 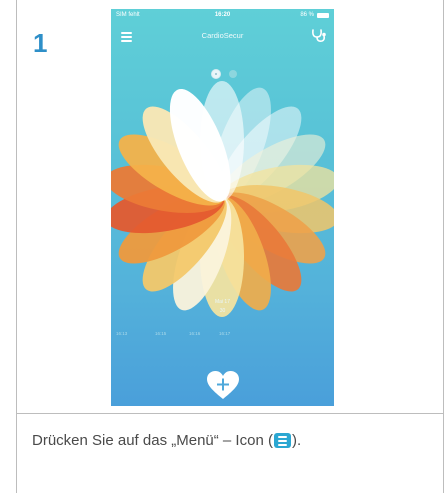 I want to click on instruction-caption: Drücken Sie auf das „Menü“ – Icon ()., so click(x=166, y=440).